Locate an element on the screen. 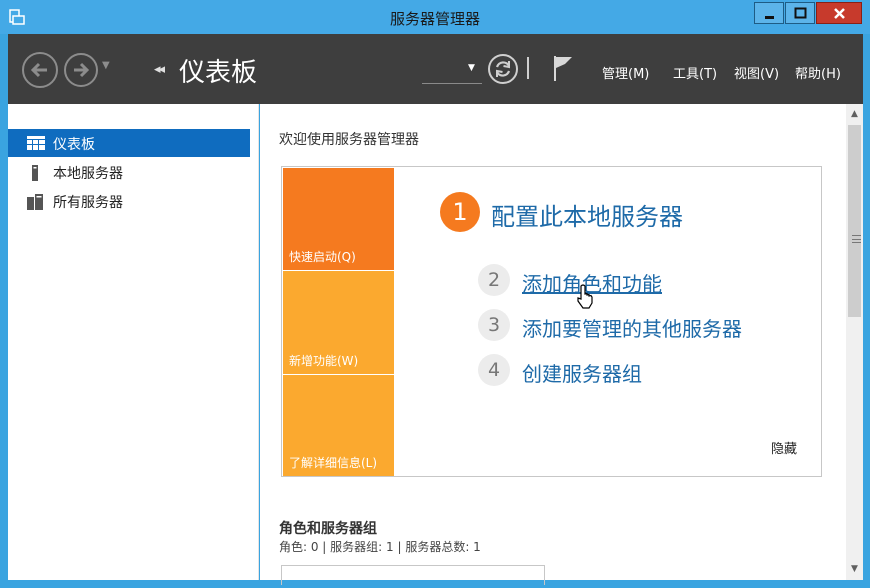 This screenshot has height=588, width=870. maximize-icon is located at coordinates (800, 13).